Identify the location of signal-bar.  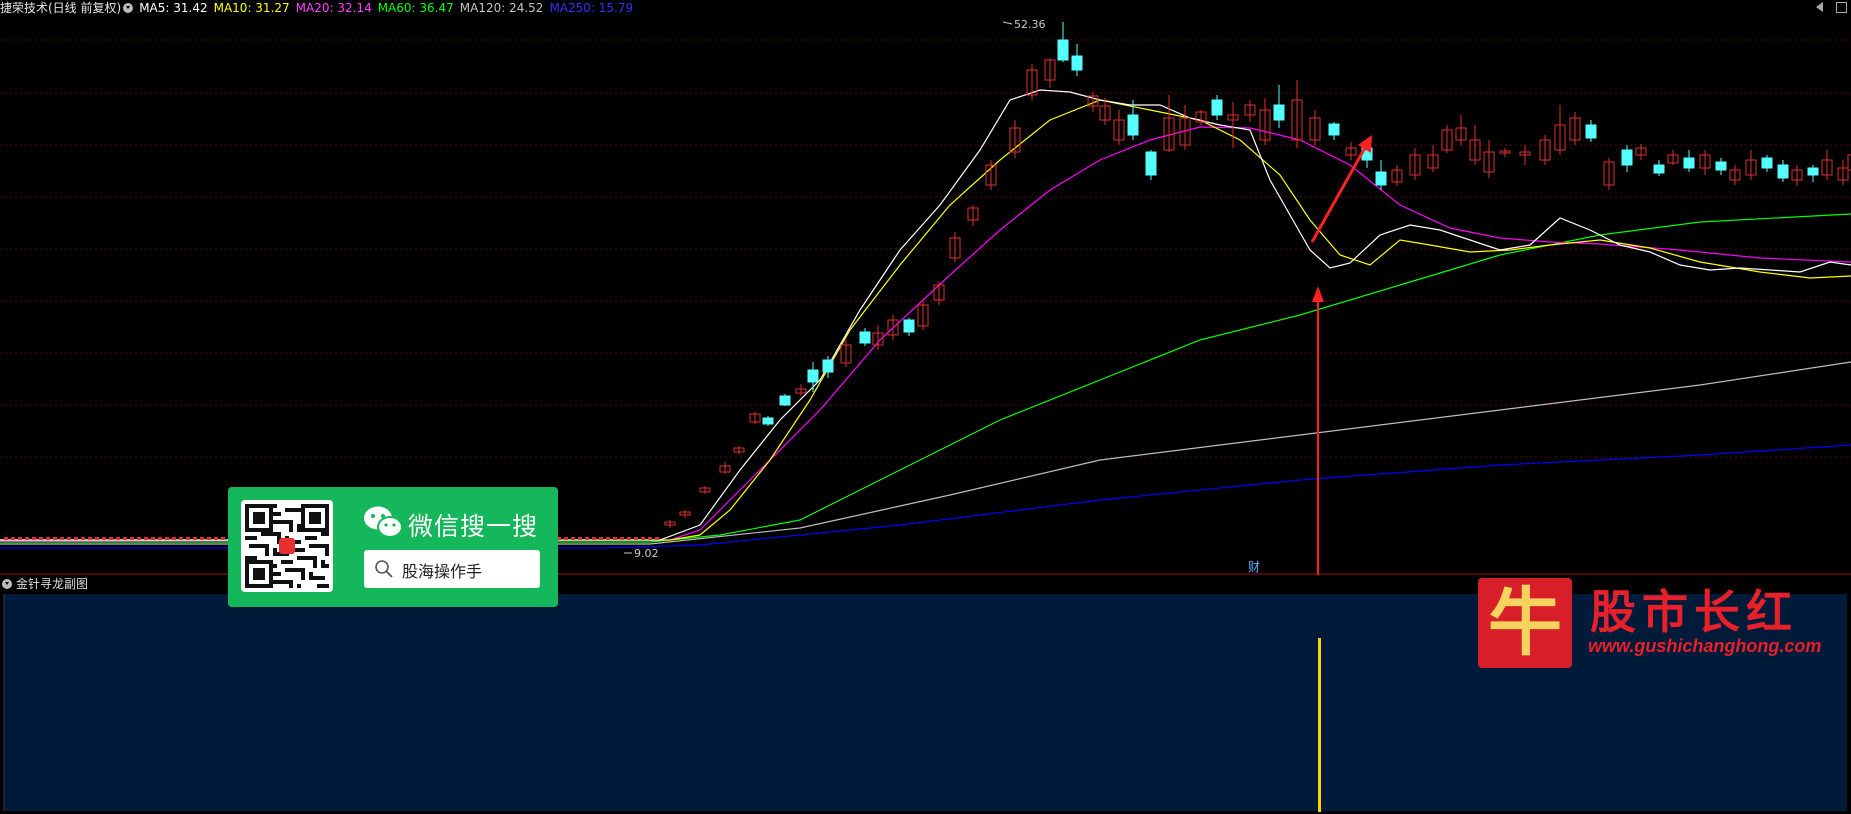
(1319, 725).